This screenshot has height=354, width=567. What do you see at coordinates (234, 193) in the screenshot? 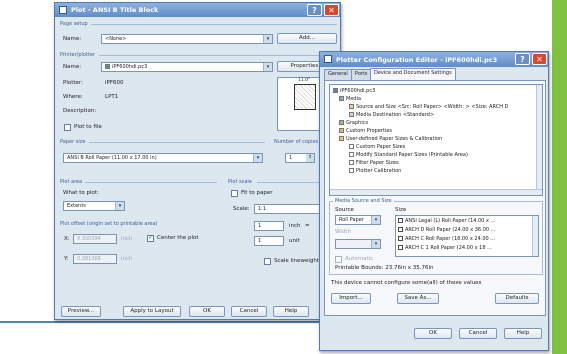
I see `fit-to-paper-checkbox` at bounding box center [234, 193].